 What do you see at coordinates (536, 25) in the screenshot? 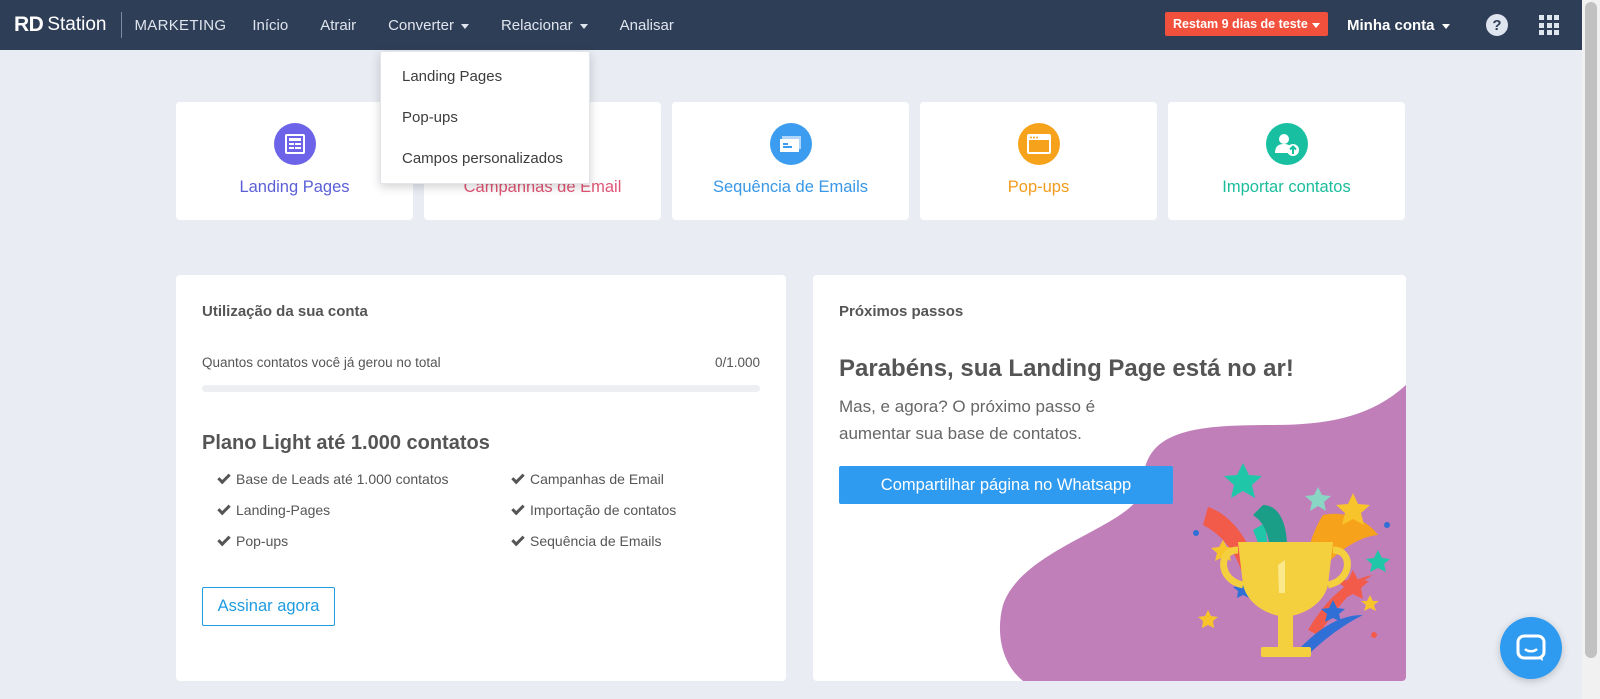
I see `nav-label: Relacionar` at bounding box center [536, 25].